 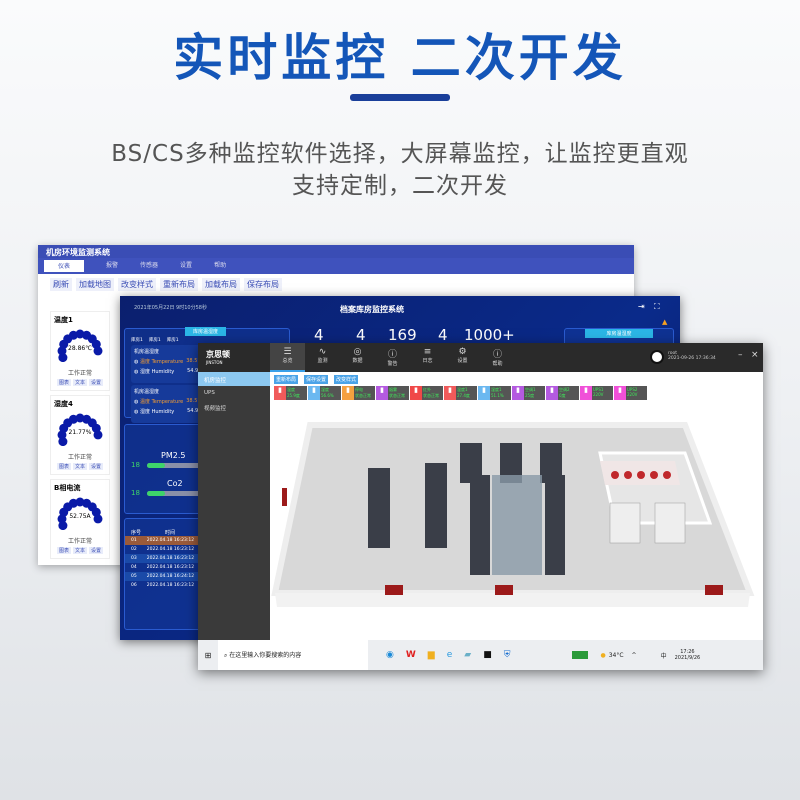 I want to click on weather-icon: ●, so click(x=603, y=655).